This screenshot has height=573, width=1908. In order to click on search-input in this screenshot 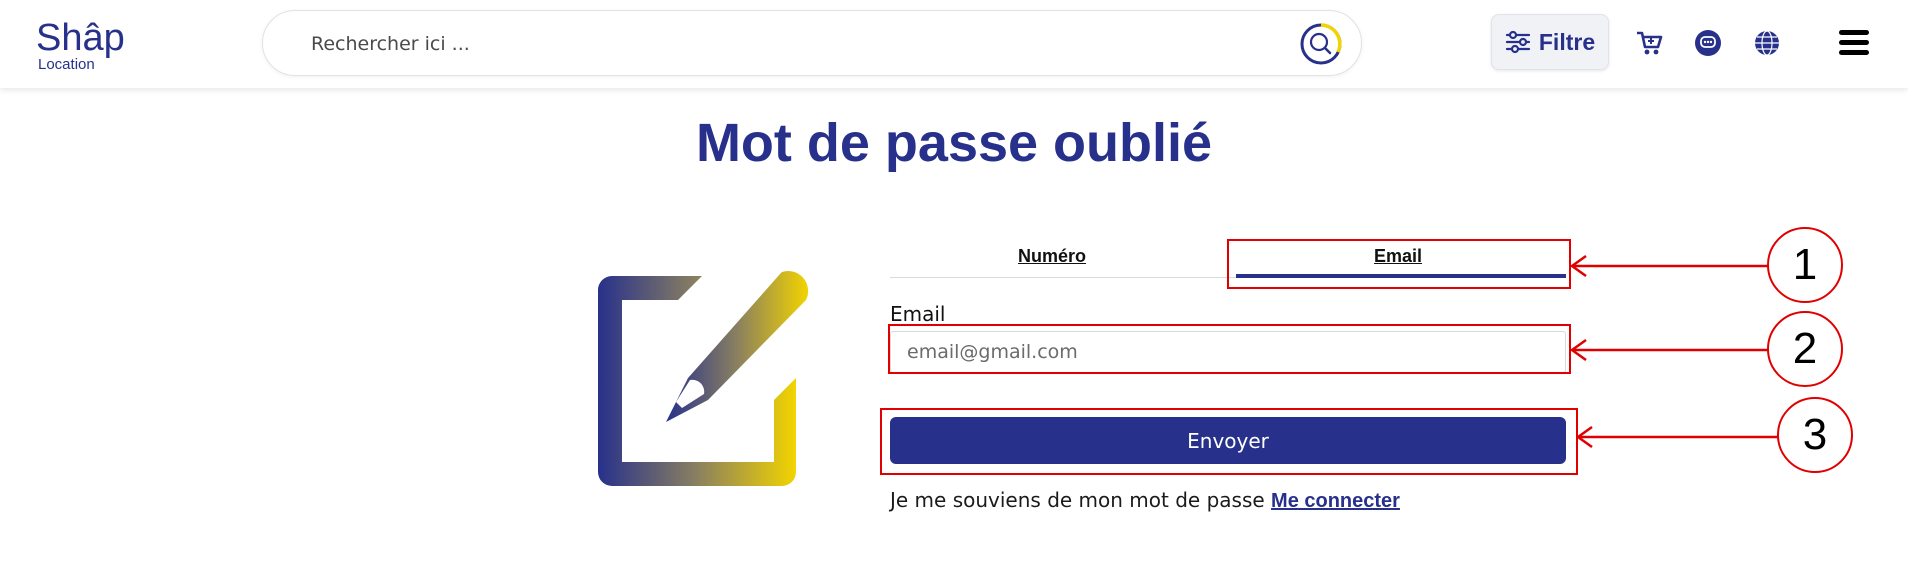, I will do `click(761, 44)`.